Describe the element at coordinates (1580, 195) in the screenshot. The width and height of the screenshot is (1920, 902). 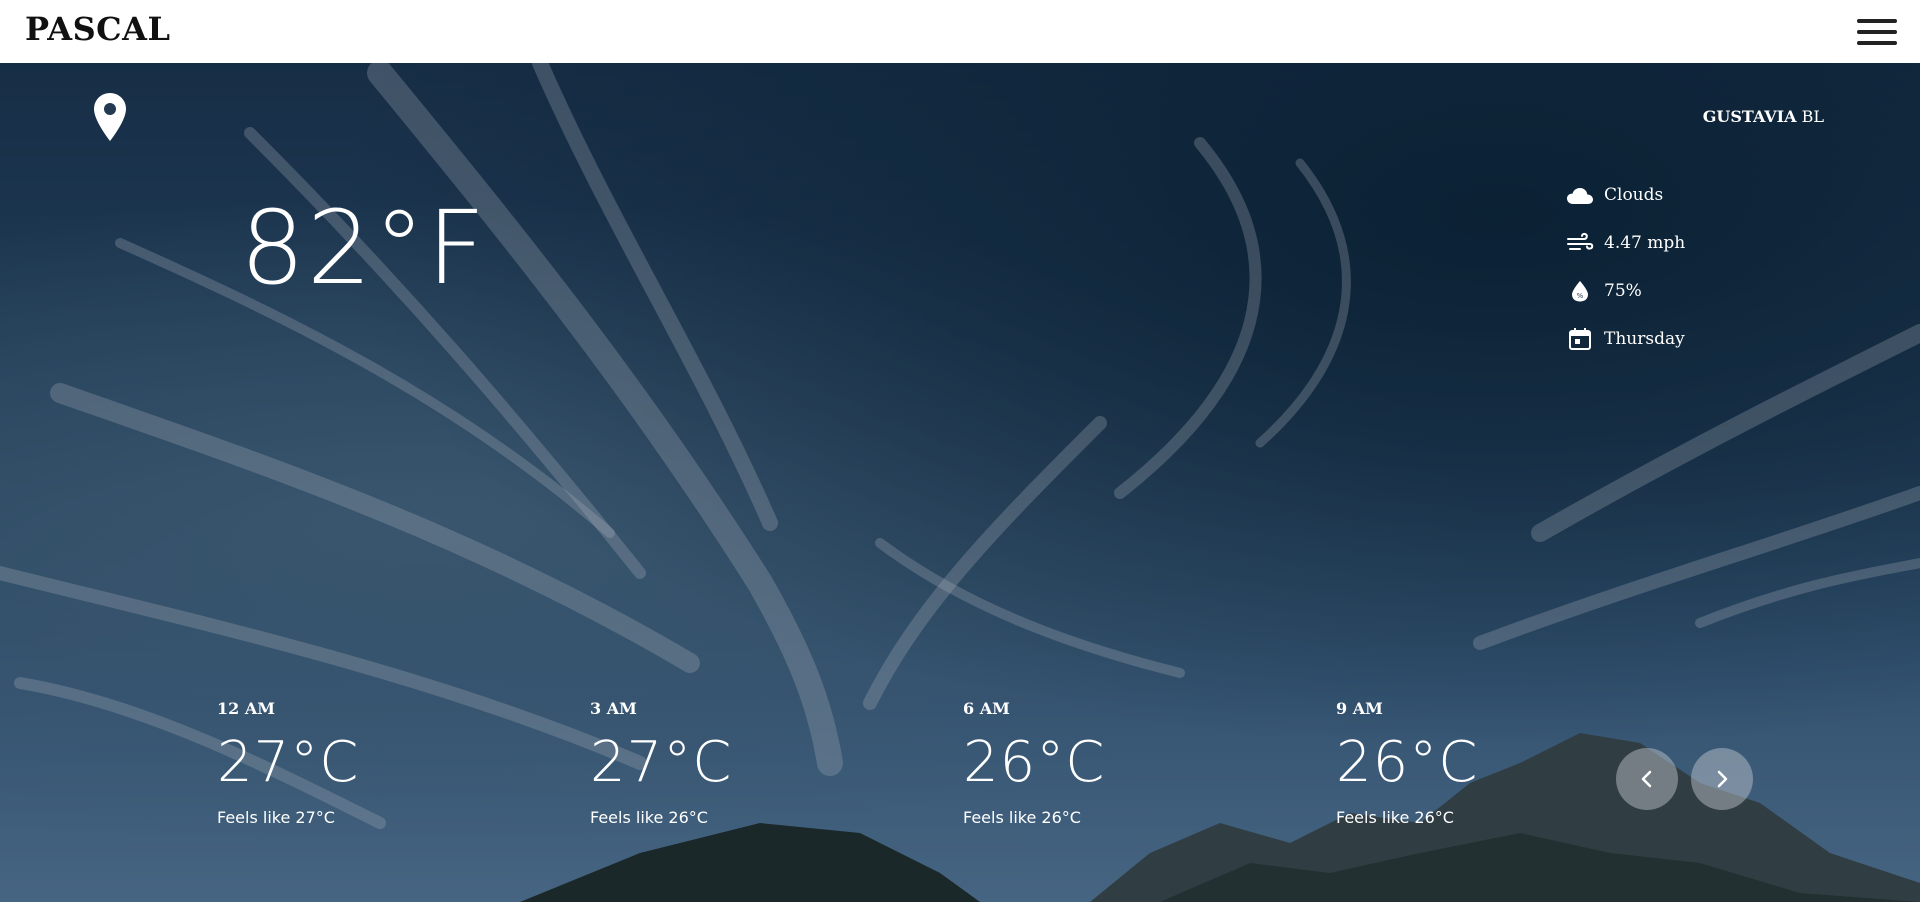
I see `cloud-icon` at that location.